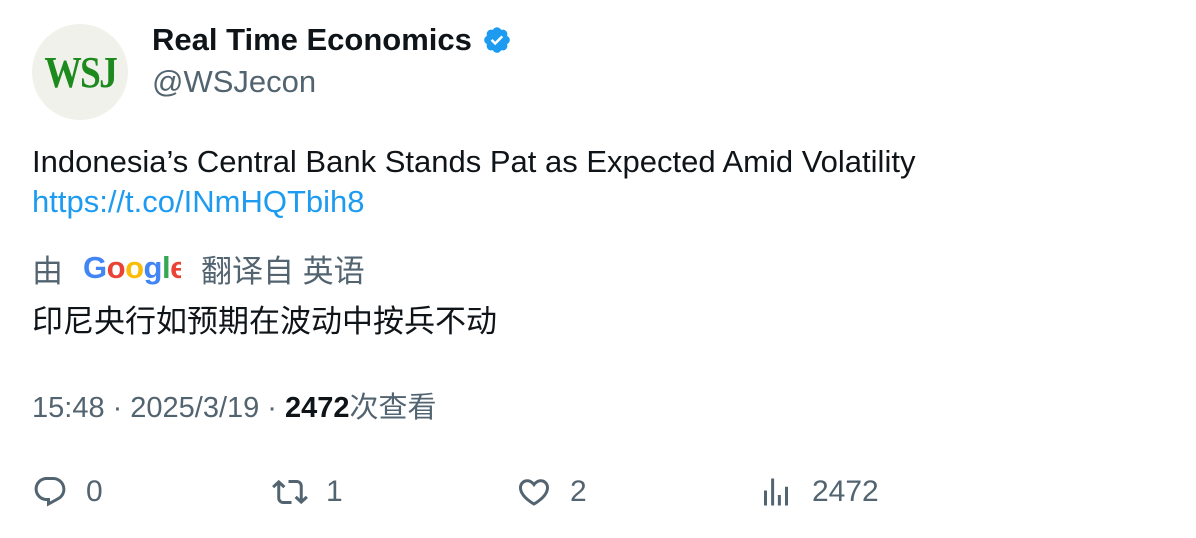  I want to click on tweet-time: 15:48, so click(68, 408).